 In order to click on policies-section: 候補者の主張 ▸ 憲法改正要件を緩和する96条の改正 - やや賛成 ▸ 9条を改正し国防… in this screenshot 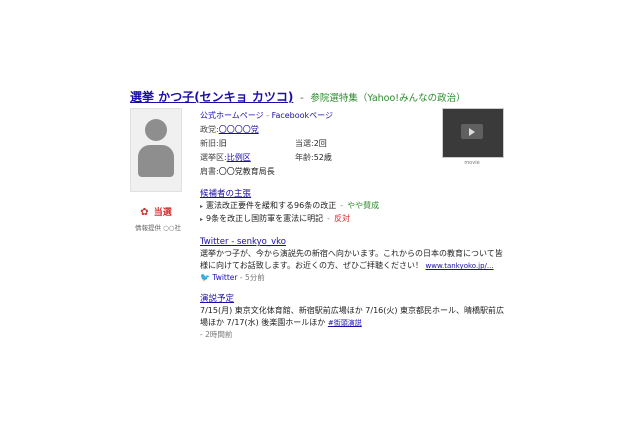, I will do `click(355, 207)`.